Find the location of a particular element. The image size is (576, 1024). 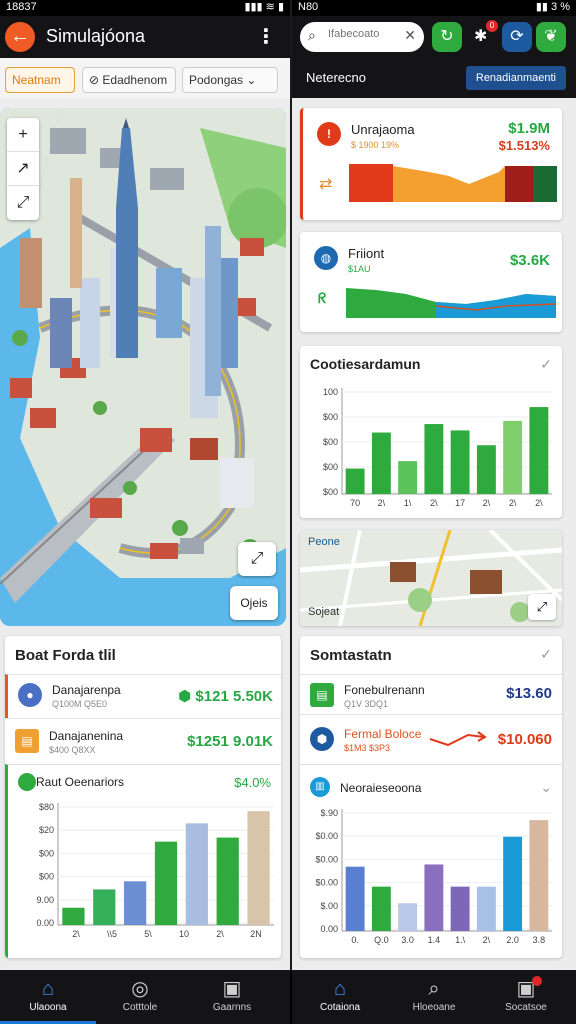

list-item: ▤ Fonebulrenann Q1V 3DQ1 $13.60 is located at coordinates (431, 694).